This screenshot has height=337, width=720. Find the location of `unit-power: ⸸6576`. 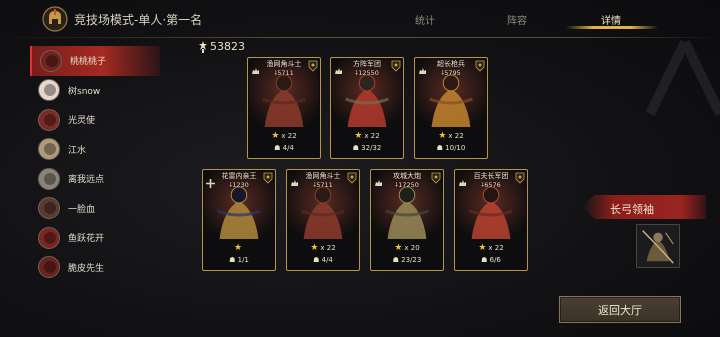

unit-power: ⸸6576 is located at coordinates (491, 185).